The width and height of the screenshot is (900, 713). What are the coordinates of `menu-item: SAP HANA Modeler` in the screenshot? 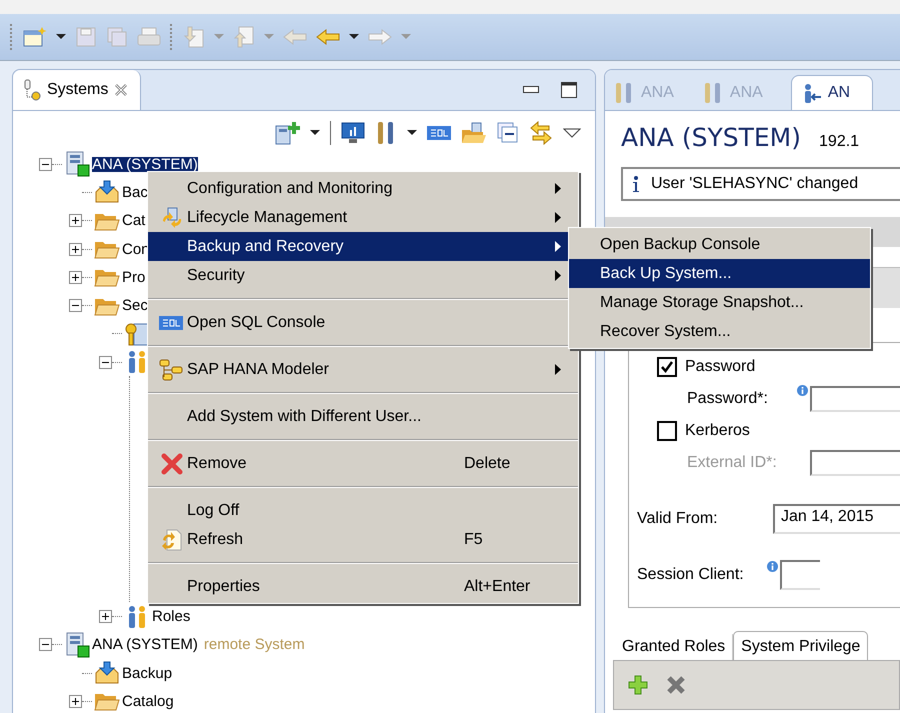 It's located at (363, 369).